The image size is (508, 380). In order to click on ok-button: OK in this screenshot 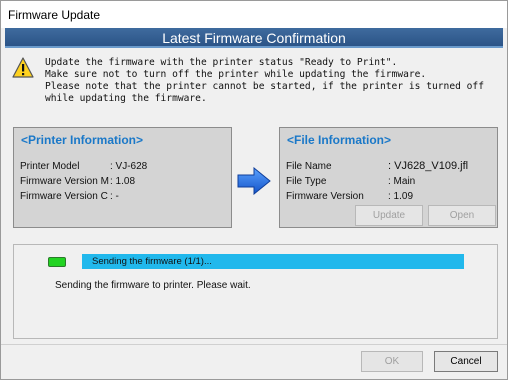, I will do `click(392, 361)`.